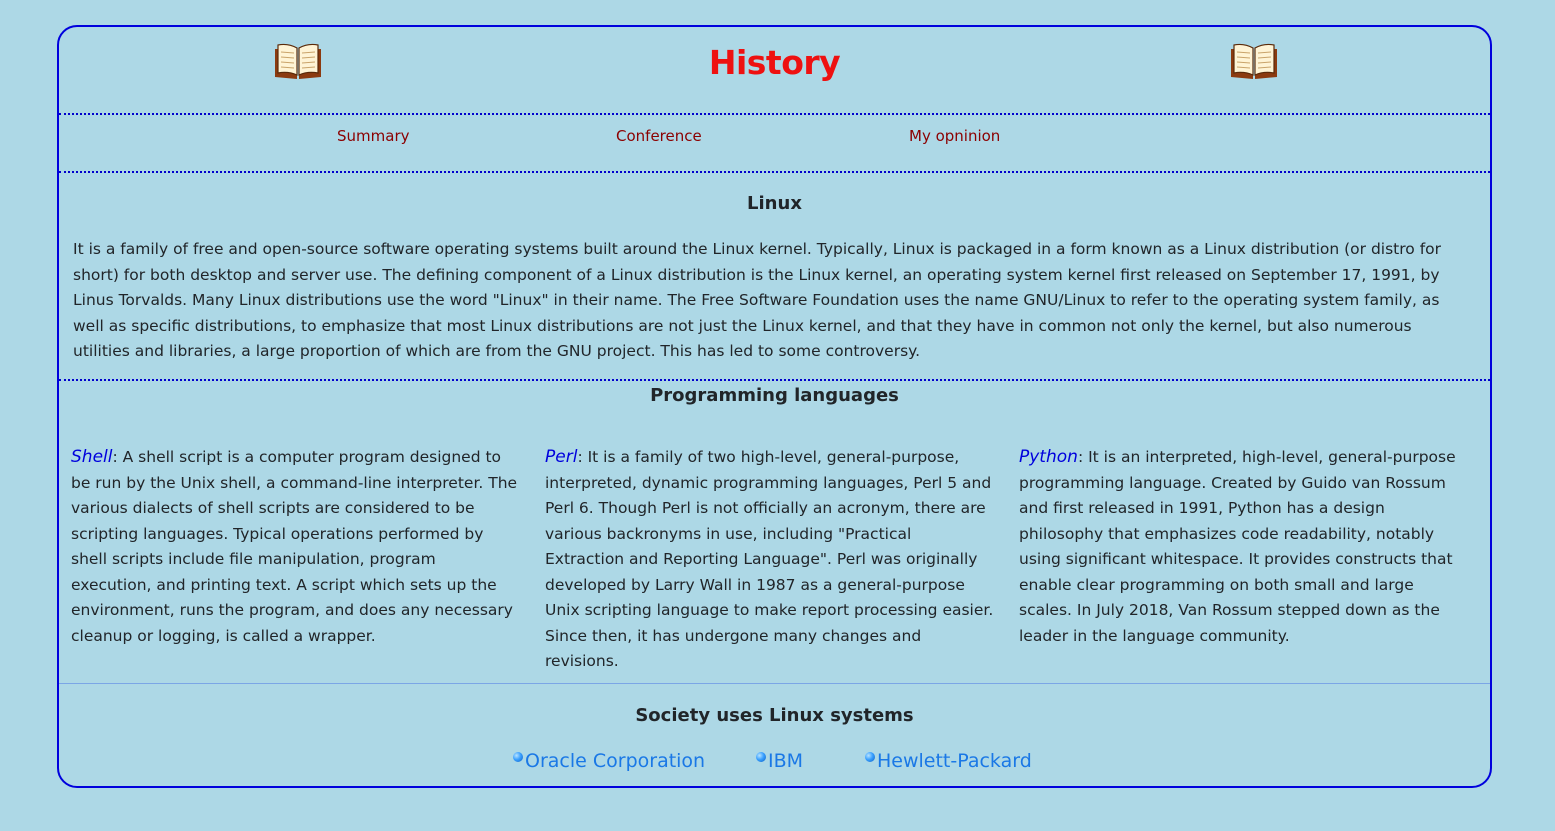 The image size is (1555, 831). What do you see at coordinates (92, 457) in the screenshot?
I see `language-name-shell: Shell` at bounding box center [92, 457].